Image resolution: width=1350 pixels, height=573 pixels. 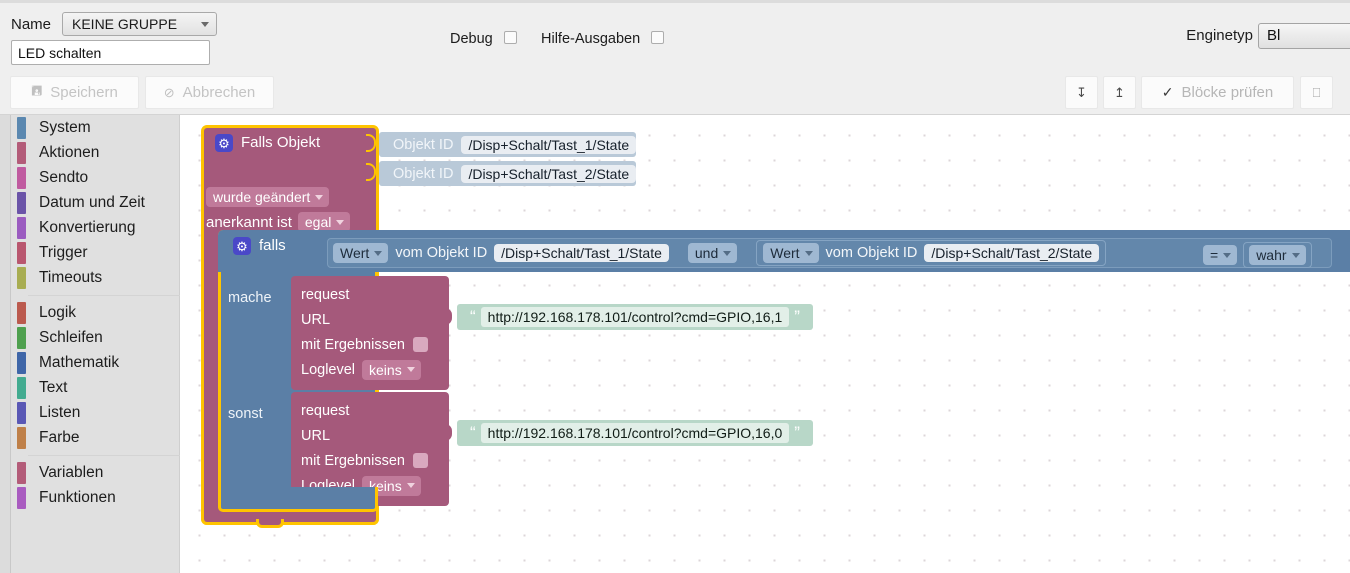 I want to click on getter-left-value: Wert, so click(x=355, y=253).